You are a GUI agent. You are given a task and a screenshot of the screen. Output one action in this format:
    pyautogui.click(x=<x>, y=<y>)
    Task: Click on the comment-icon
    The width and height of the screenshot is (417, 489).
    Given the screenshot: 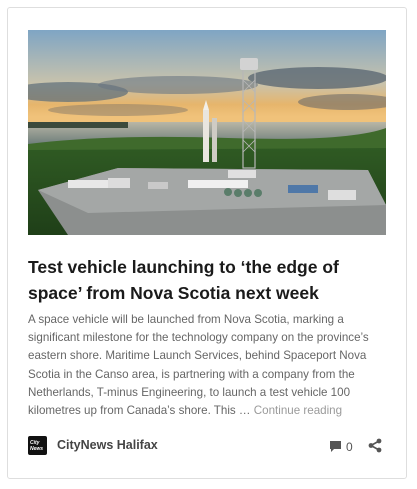 What is the action you would take?
    pyautogui.click(x=335, y=446)
    